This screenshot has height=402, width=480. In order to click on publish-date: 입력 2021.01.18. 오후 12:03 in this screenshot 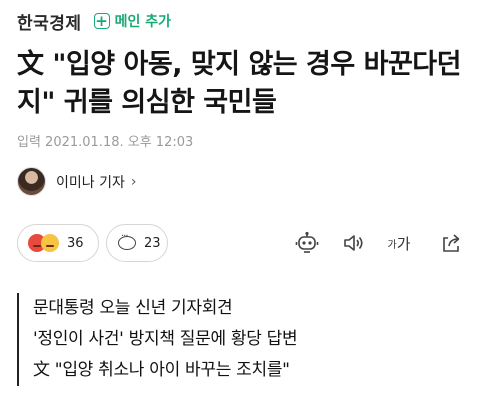, I will do `click(105, 142)`.